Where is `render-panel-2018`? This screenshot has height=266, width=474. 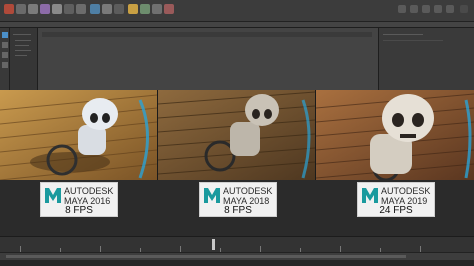 render-panel-2018 is located at coordinates (236, 135).